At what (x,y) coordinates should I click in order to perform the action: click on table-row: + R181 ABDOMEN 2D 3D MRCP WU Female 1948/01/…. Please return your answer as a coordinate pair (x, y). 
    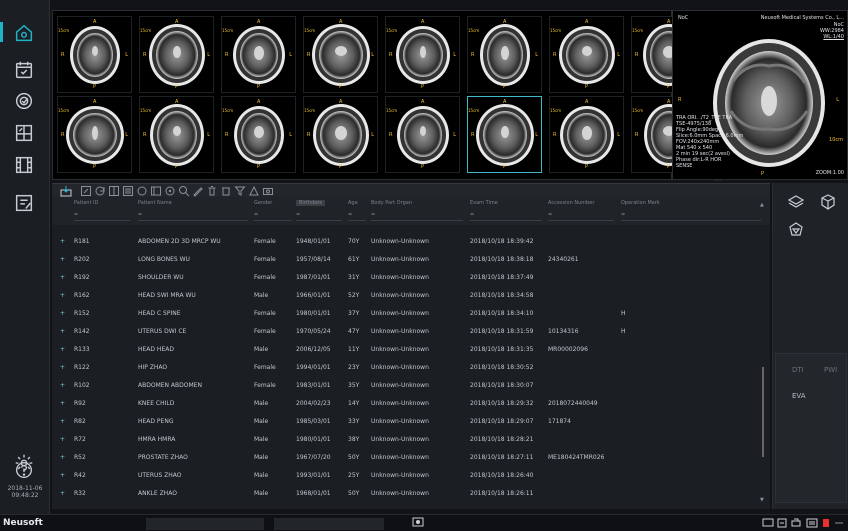
    Looking at the image, I should click on (411, 242).